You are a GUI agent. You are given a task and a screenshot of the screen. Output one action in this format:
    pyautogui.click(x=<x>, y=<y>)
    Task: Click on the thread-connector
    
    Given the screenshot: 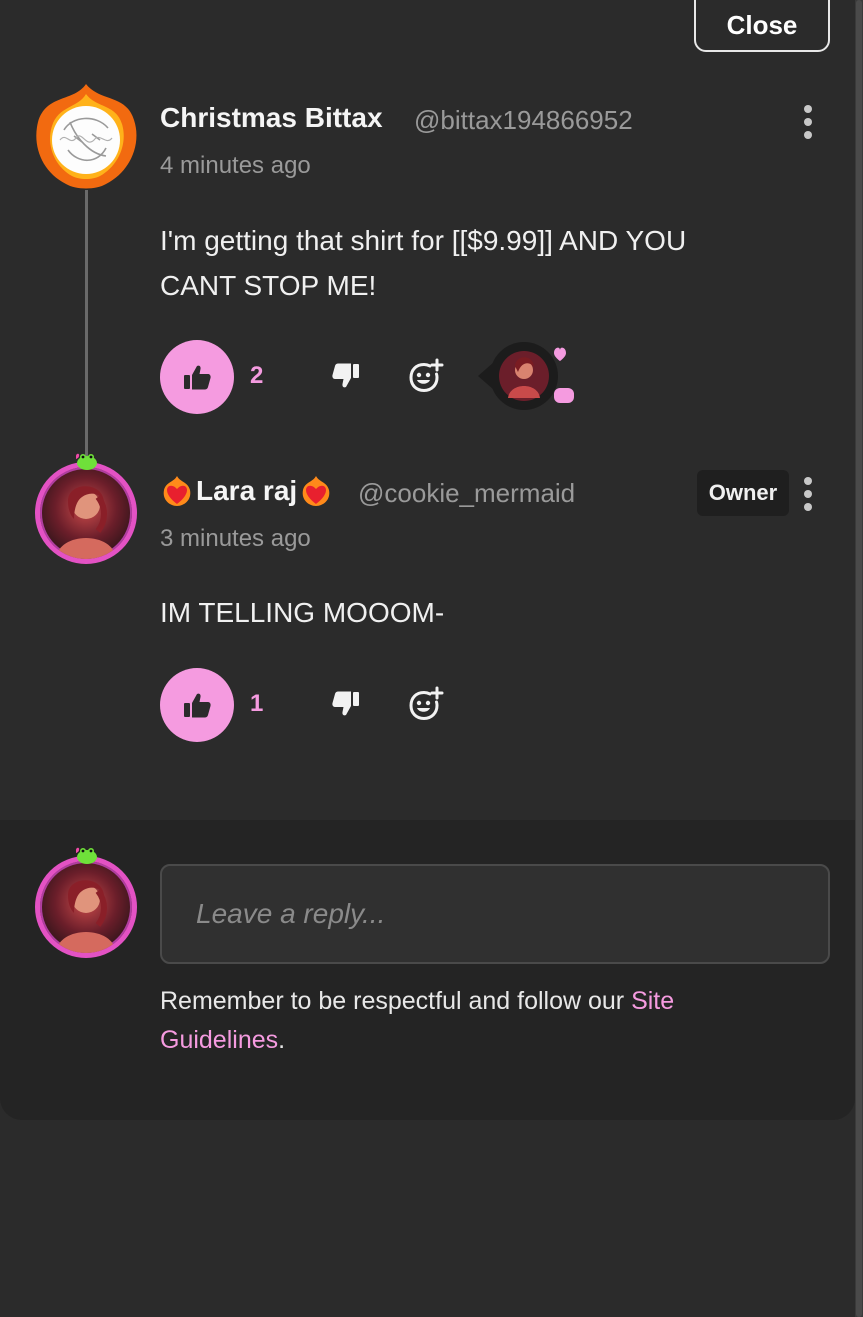 What is the action you would take?
    pyautogui.click(x=86, y=325)
    